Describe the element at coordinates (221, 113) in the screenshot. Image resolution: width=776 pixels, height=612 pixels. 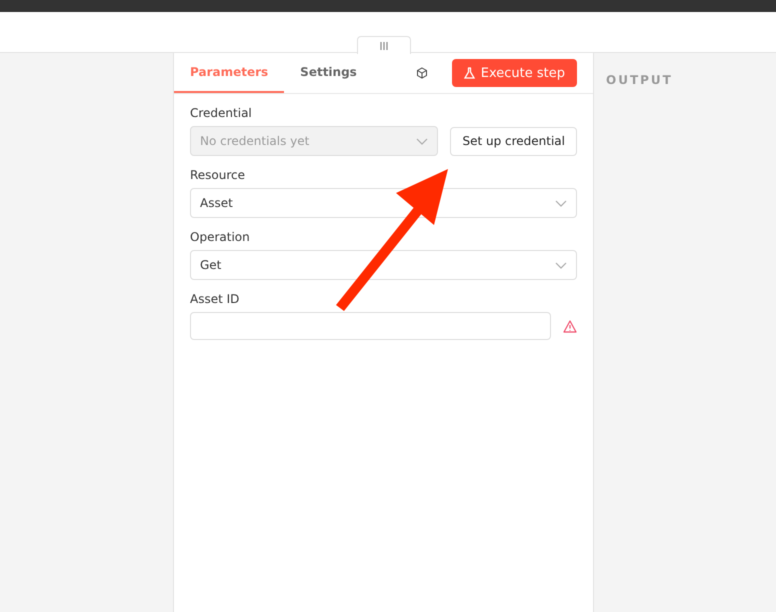
I see `field-label: Credential` at that location.